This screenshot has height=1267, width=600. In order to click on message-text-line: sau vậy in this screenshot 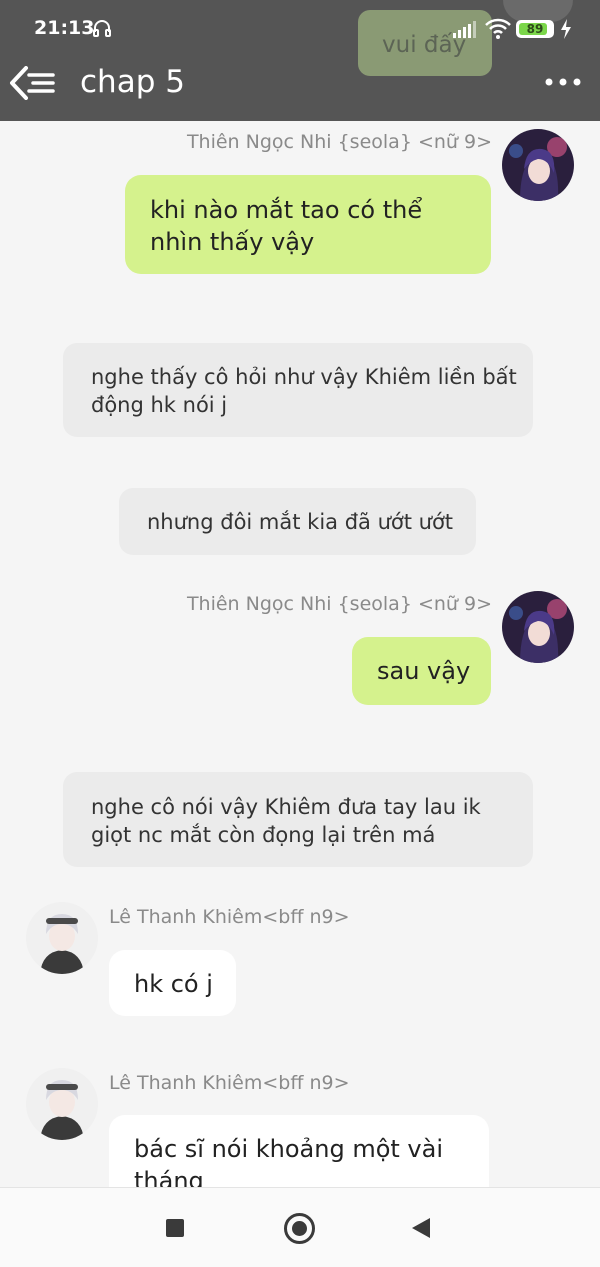, I will do `click(424, 671)`.